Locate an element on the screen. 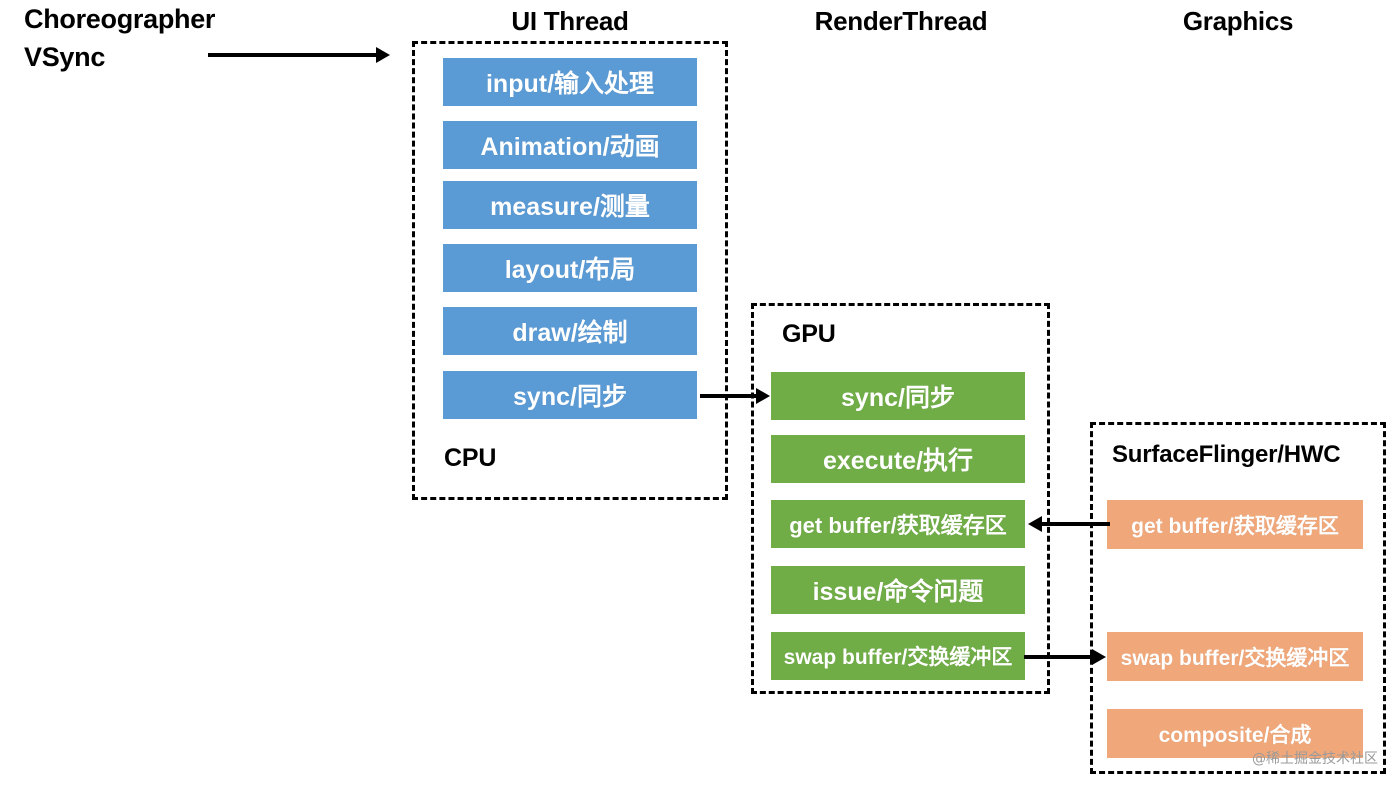 The width and height of the screenshot is (1400, 786). cpu-step-measure: measure/测量 is located at coordinates (570, 205).